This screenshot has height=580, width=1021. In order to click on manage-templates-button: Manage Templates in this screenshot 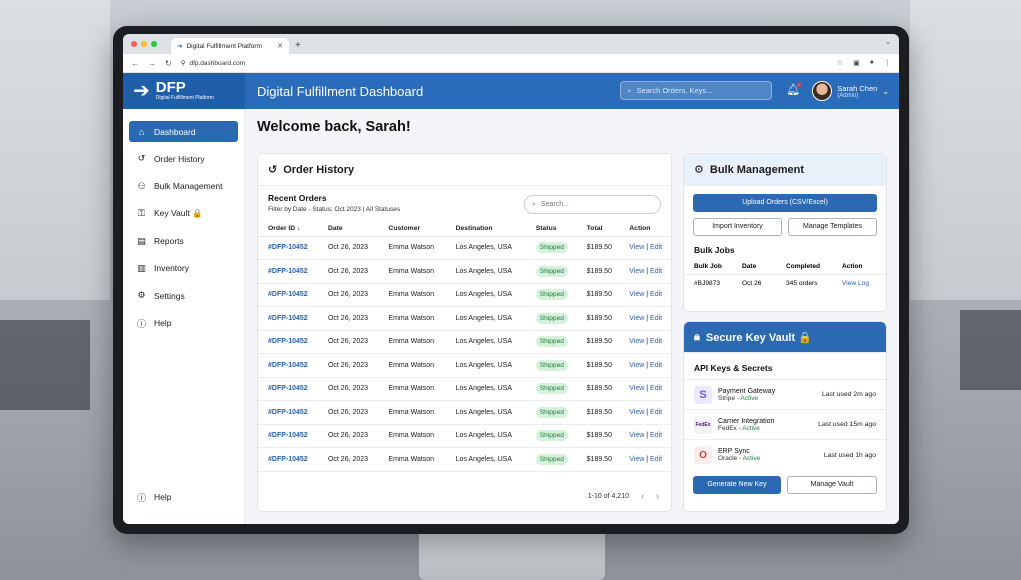, I will do `click(832, 227)`.